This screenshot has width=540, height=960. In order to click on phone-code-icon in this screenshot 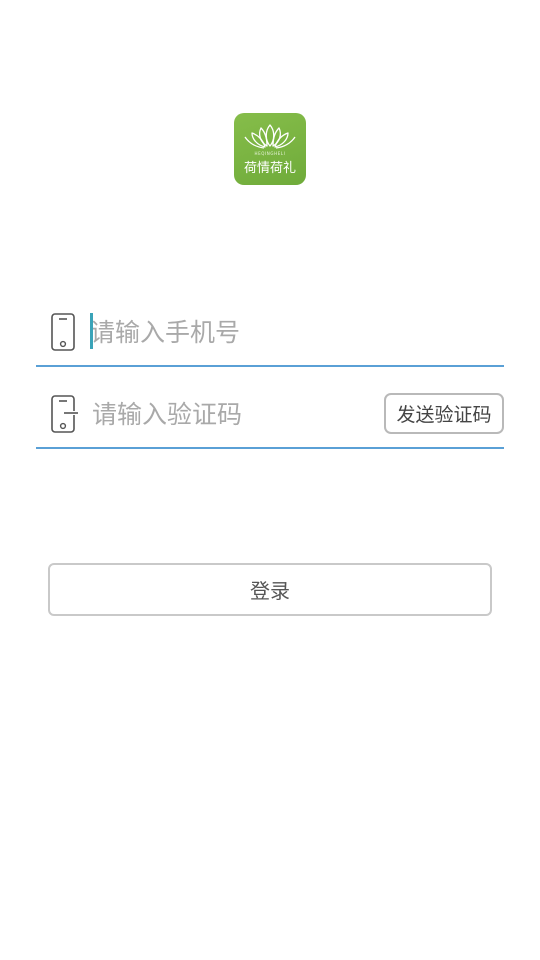, I will do `click(64, 414)`.